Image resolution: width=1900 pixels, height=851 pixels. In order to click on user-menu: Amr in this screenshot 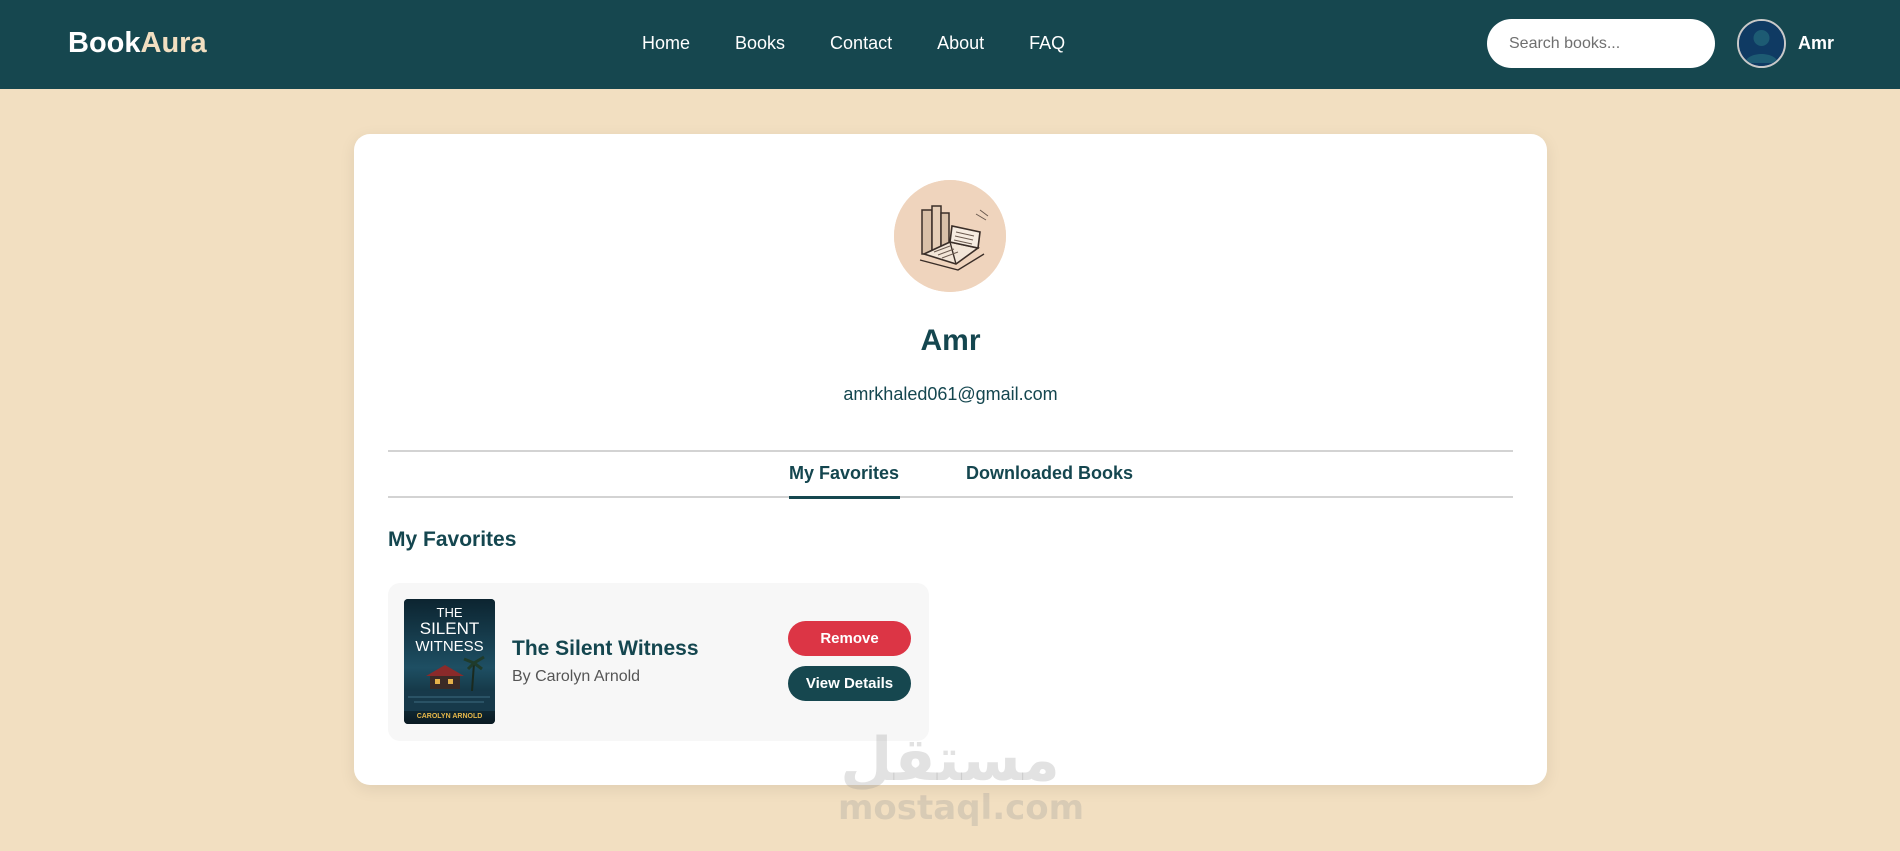, I will do `click(1785, 43)`.